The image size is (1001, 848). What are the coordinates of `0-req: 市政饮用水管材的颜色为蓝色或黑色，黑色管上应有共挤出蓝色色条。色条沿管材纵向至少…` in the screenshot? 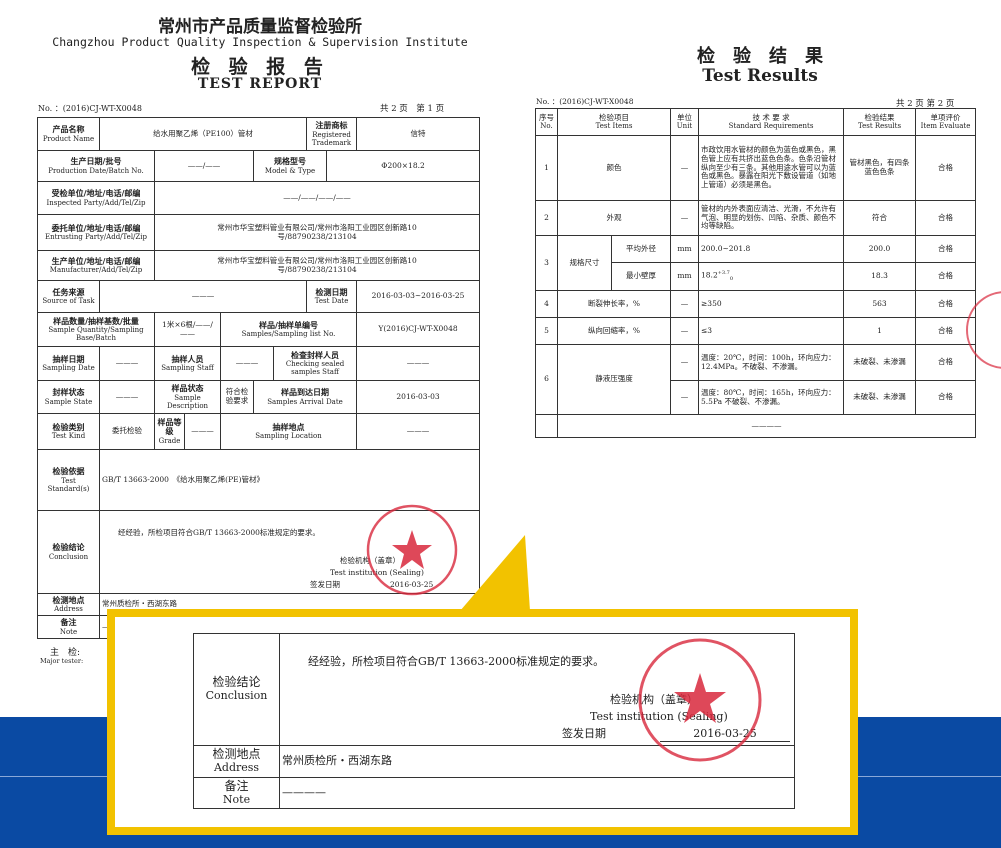 It's located at (771, 168).